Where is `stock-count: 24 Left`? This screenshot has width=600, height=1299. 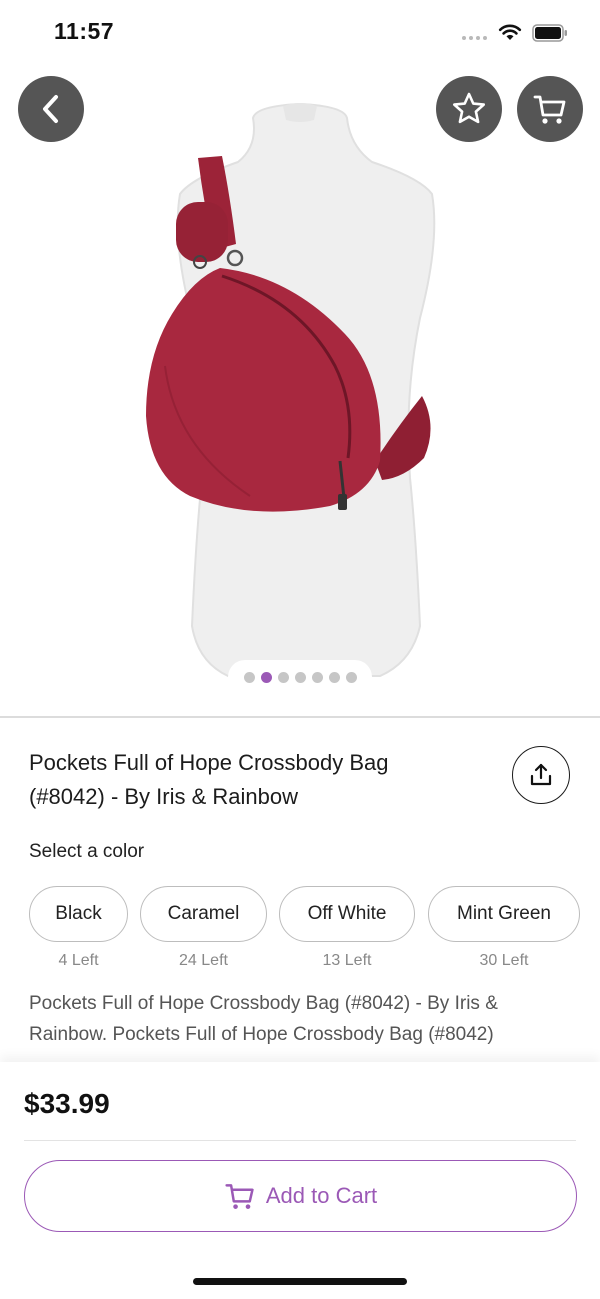
stock-count: 24 Left is located at coordinates (203, 960).